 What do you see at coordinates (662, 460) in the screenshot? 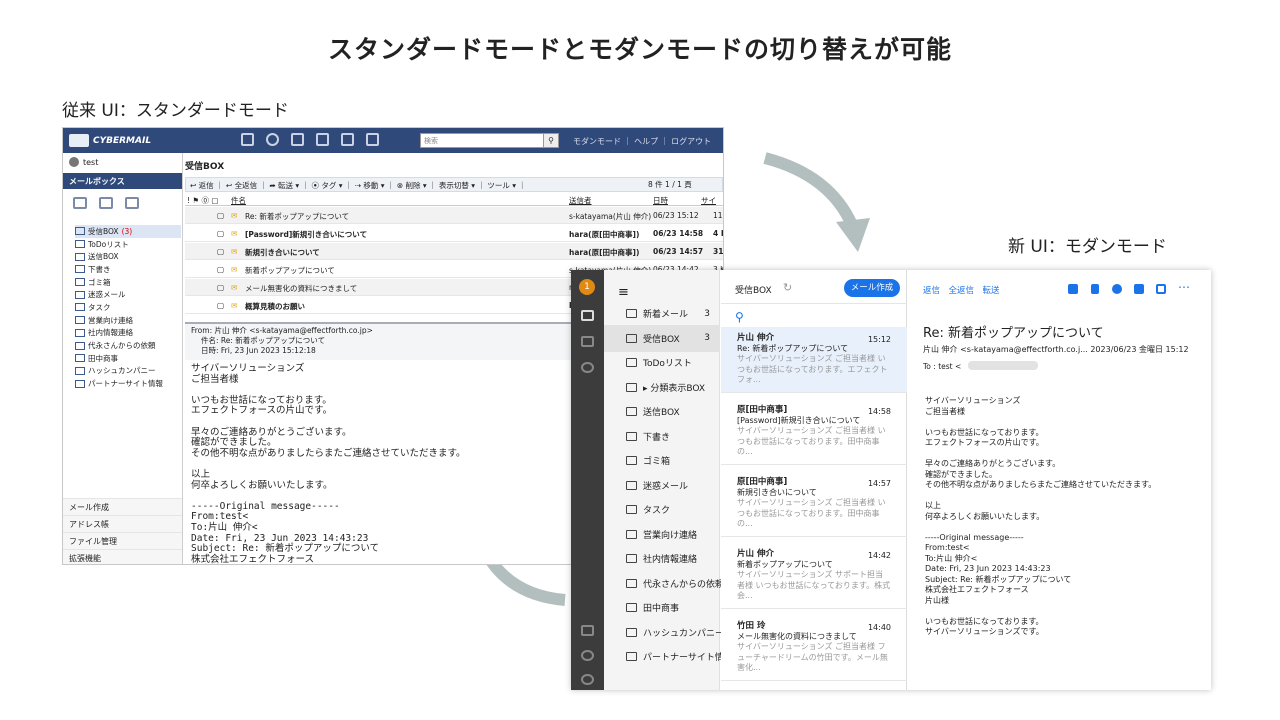
I see `folder-item: ゴミ箱` at bounding box center [662, 460].